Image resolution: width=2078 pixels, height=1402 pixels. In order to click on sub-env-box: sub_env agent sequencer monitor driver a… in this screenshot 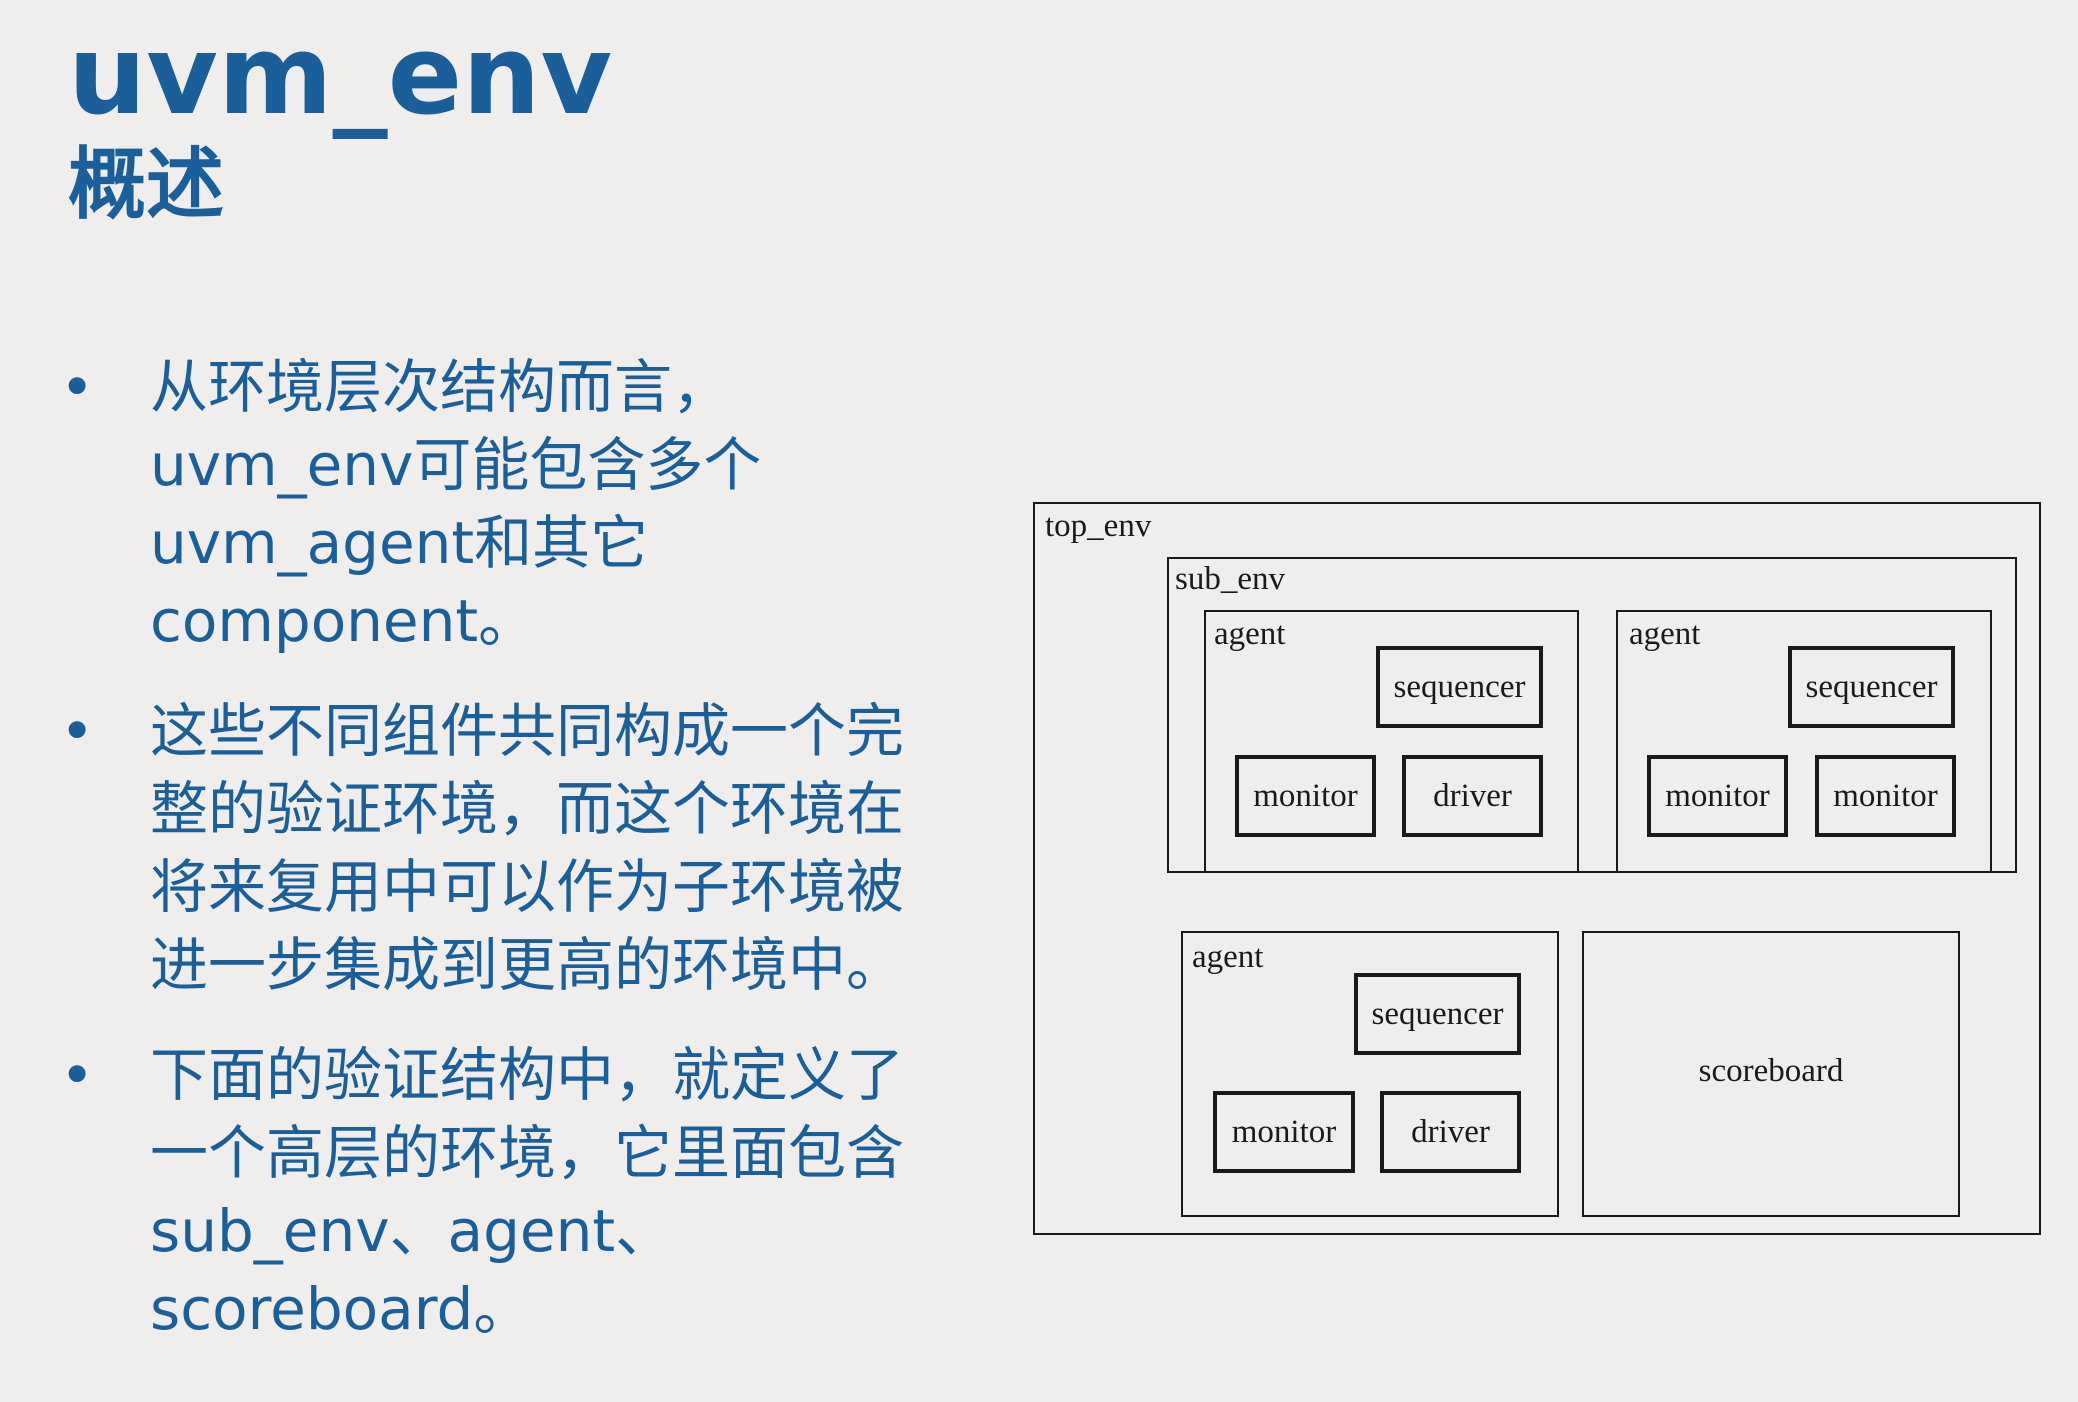, I will do `click(1592, 715)`.